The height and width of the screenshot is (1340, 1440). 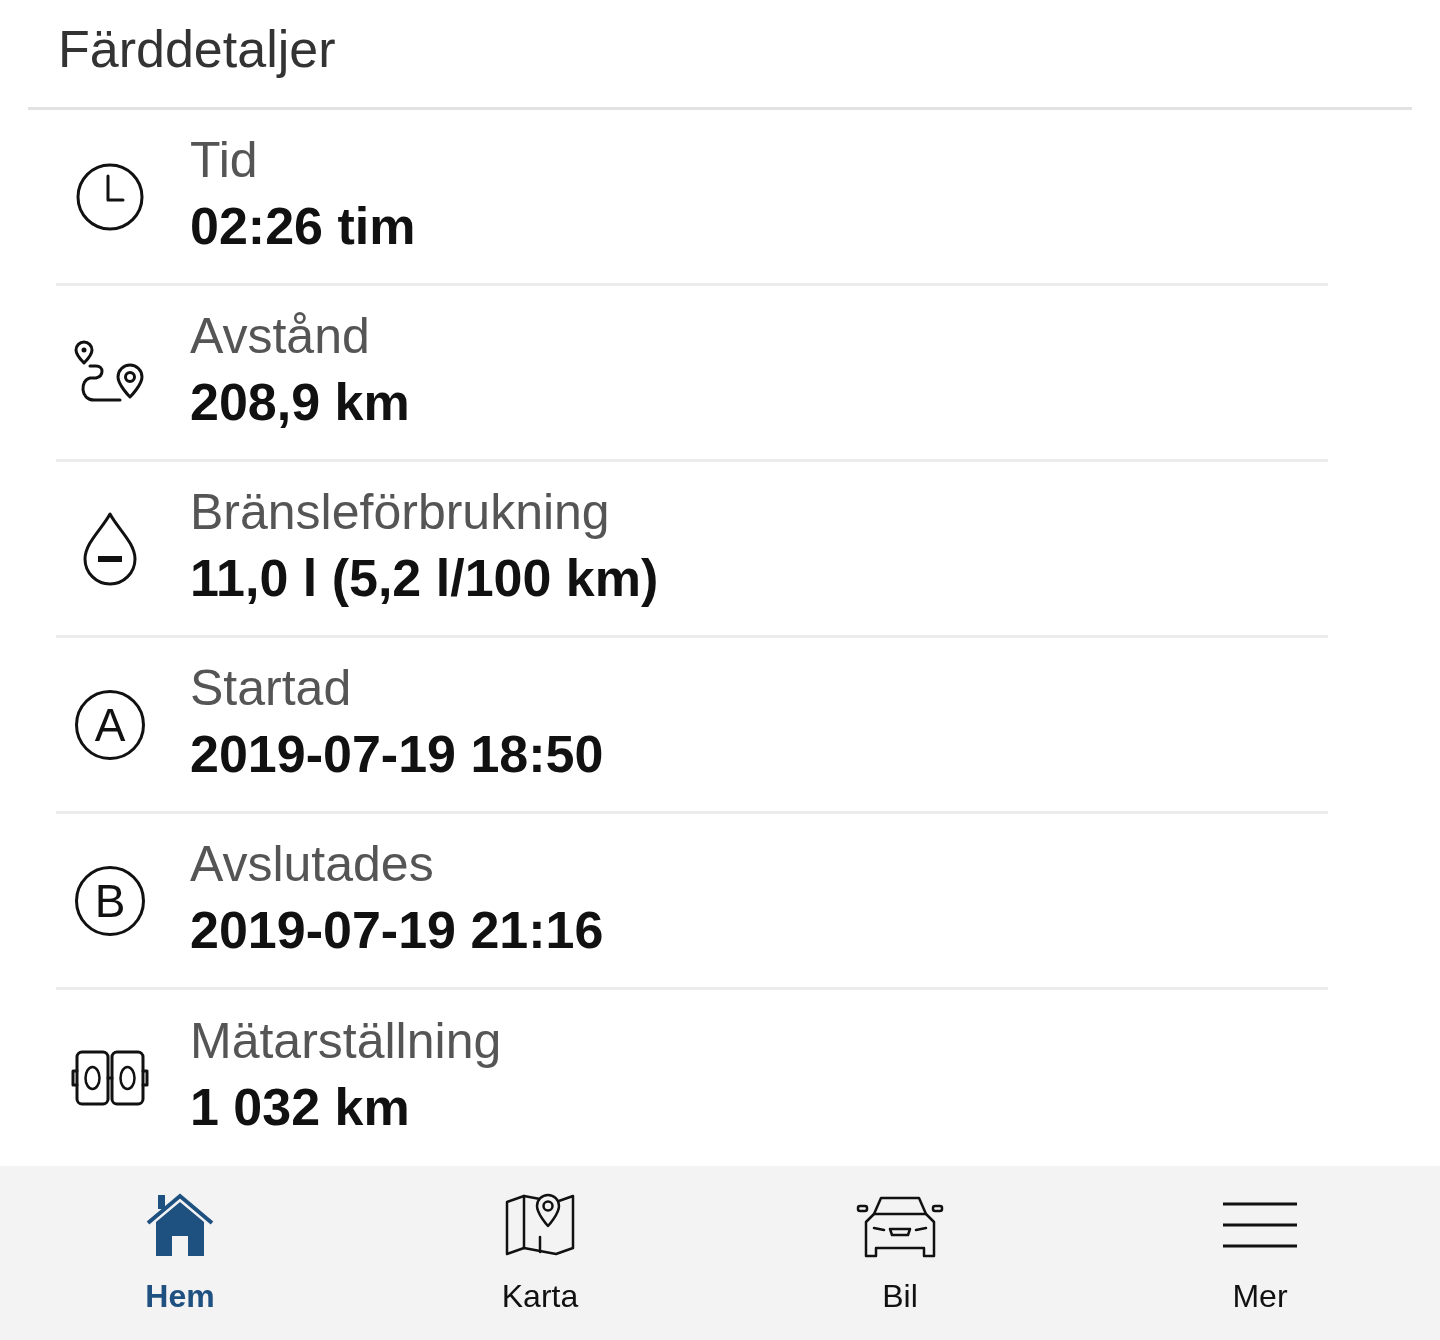 I want to click on detail-value: 2019-07-19 18:50, so click(x=397, y=754).